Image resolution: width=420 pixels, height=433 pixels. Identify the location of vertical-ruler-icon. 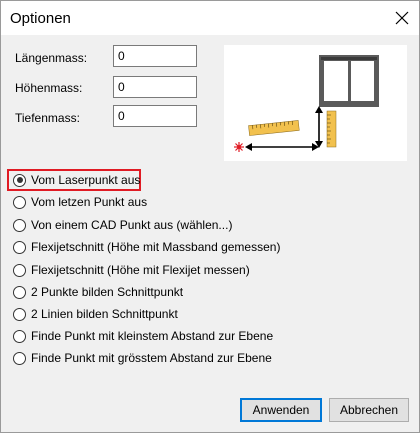
(331, 129).